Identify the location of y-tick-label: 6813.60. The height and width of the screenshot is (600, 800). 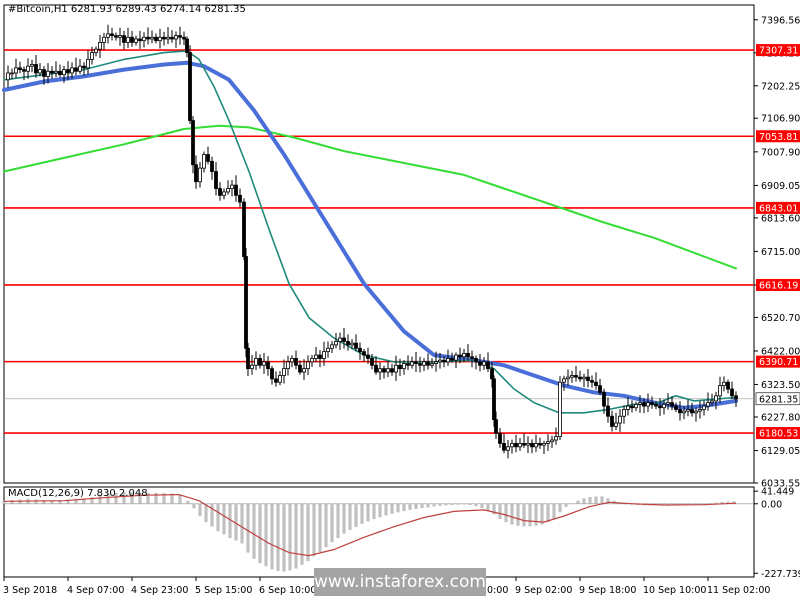
(780, 218).